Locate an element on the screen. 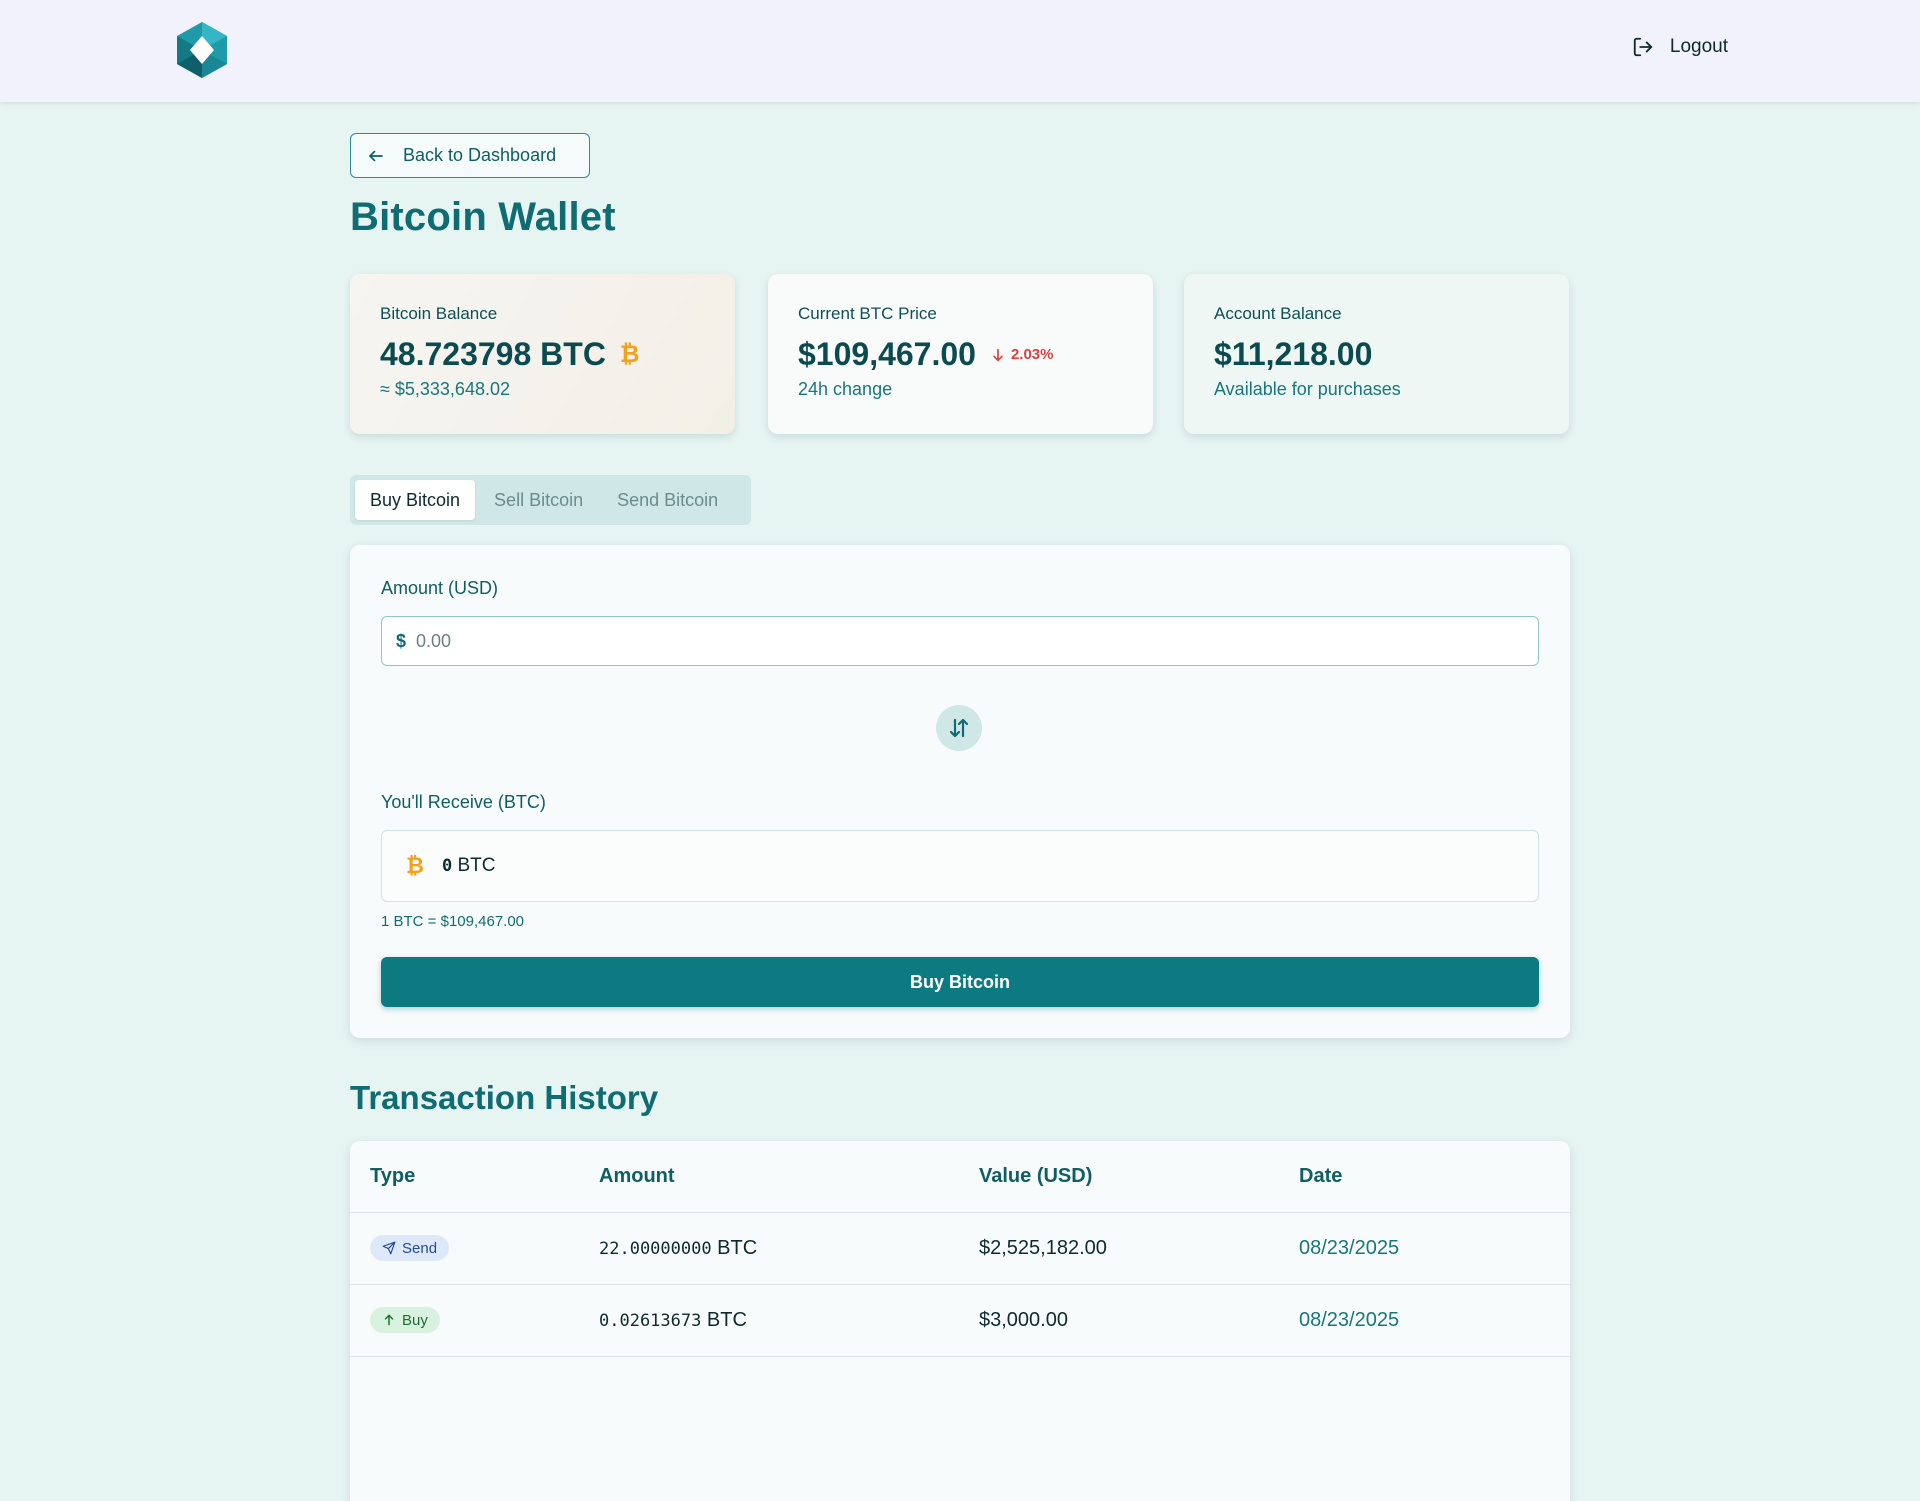  tab-sell-bitcoin: Sell Bitcoin is located at coordinates (538, 500).